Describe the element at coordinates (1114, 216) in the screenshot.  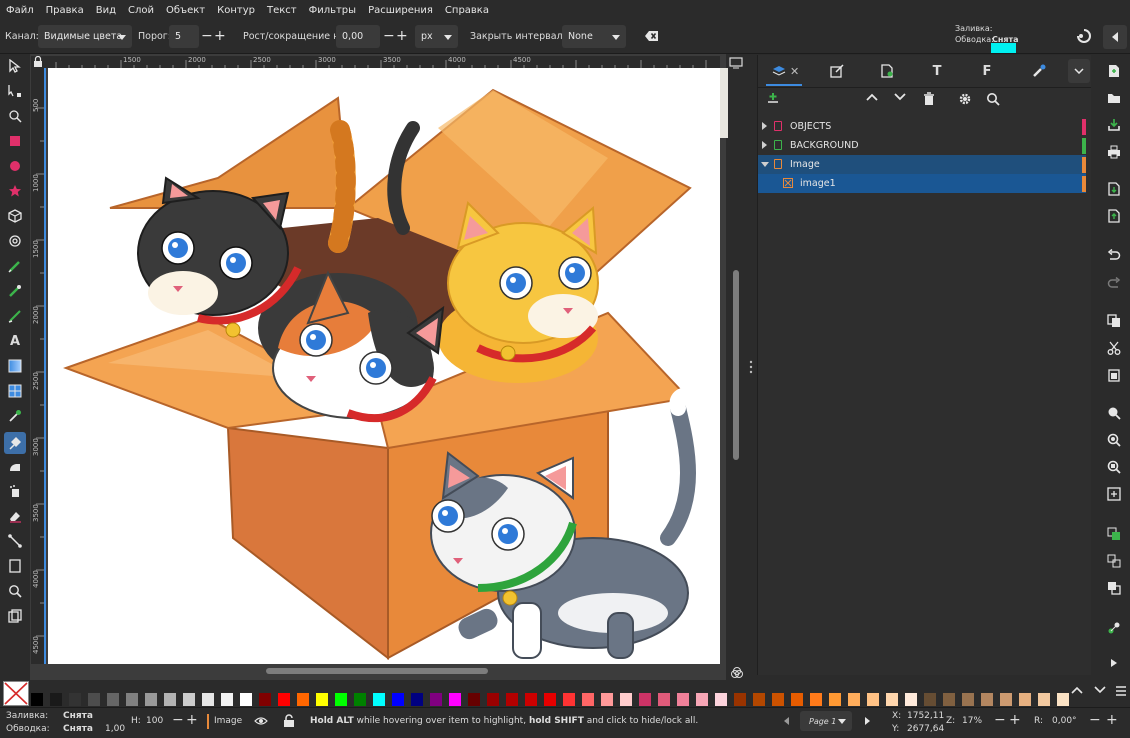
I see `export-icon` at that location.